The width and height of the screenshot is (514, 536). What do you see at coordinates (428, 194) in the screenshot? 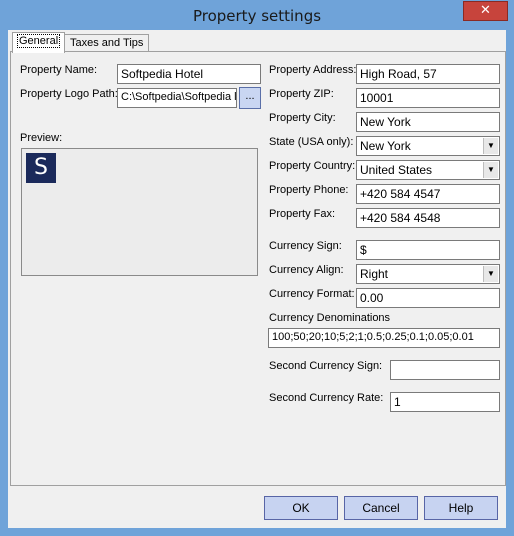
I see `phone-input: +420 584 4547` at bounding box center [428, 194].